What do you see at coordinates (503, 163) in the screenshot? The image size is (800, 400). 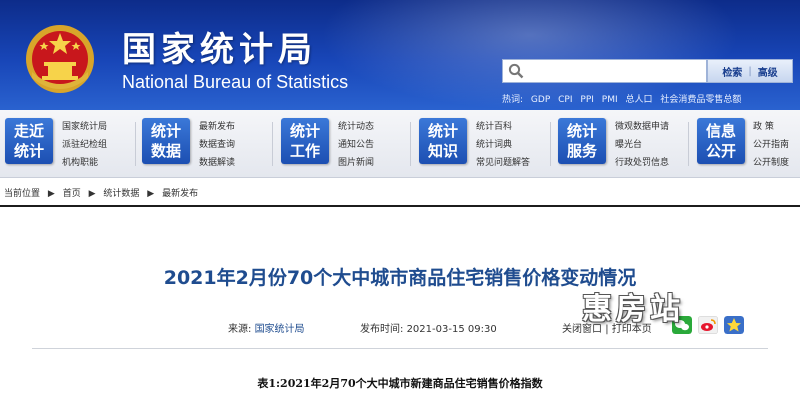 I see `nav-link: 常见问题解答` at bounding box center [503, 163].